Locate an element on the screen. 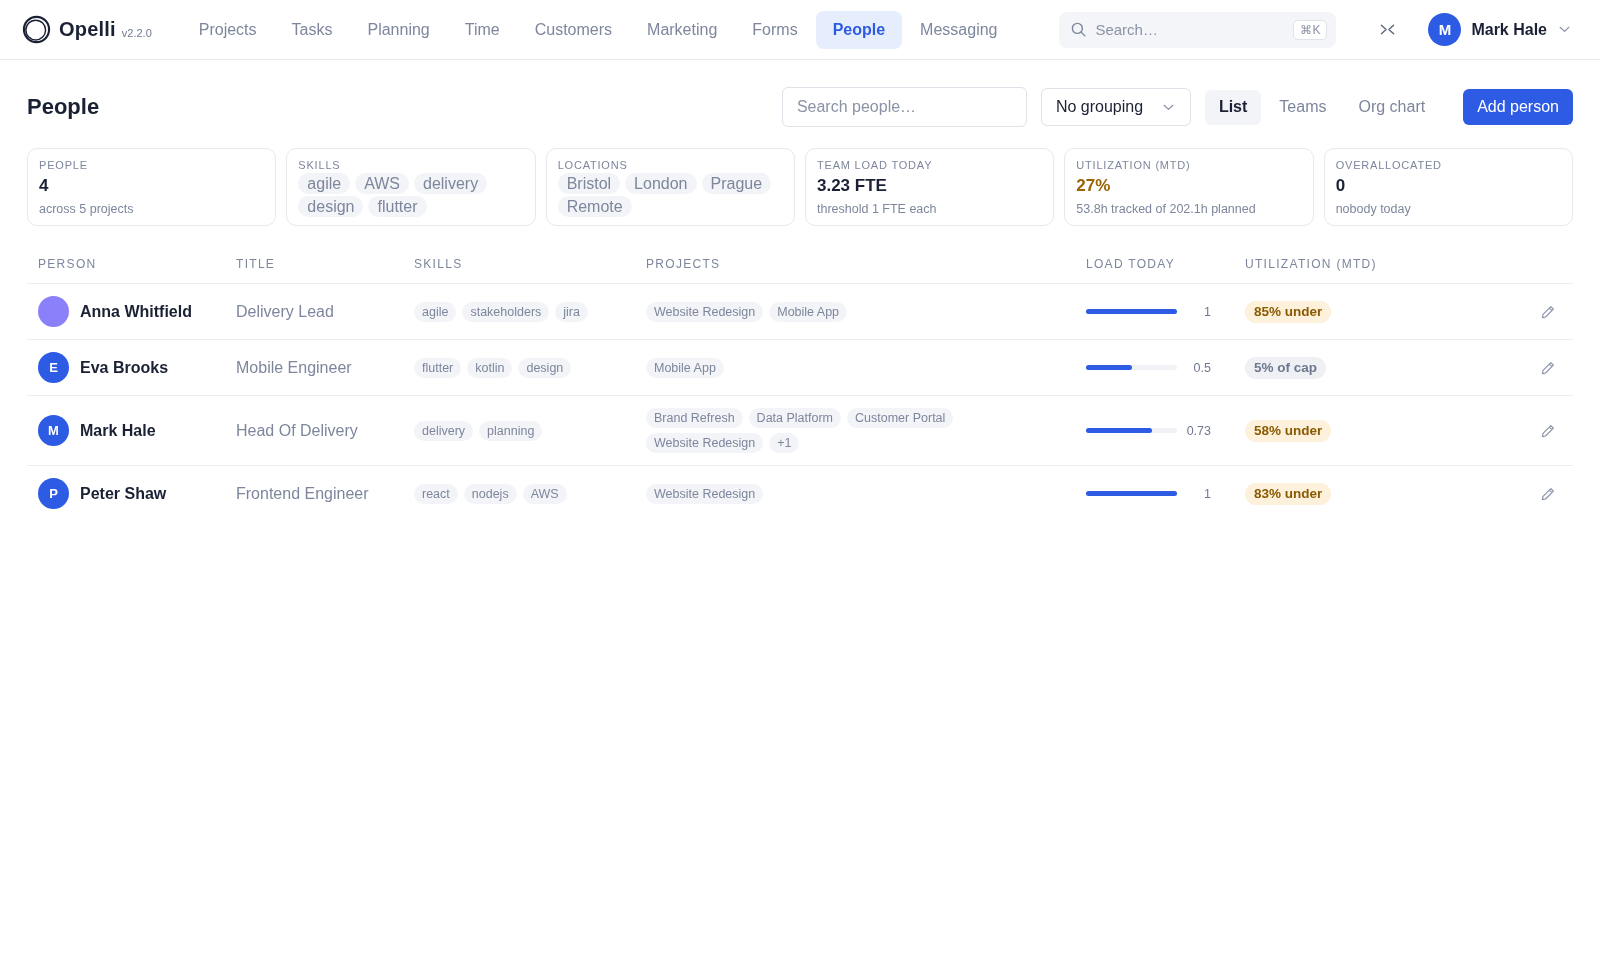 This screenshot has height=955, width=1600. skill-tag: AWS is located at coordinates (544, 493).